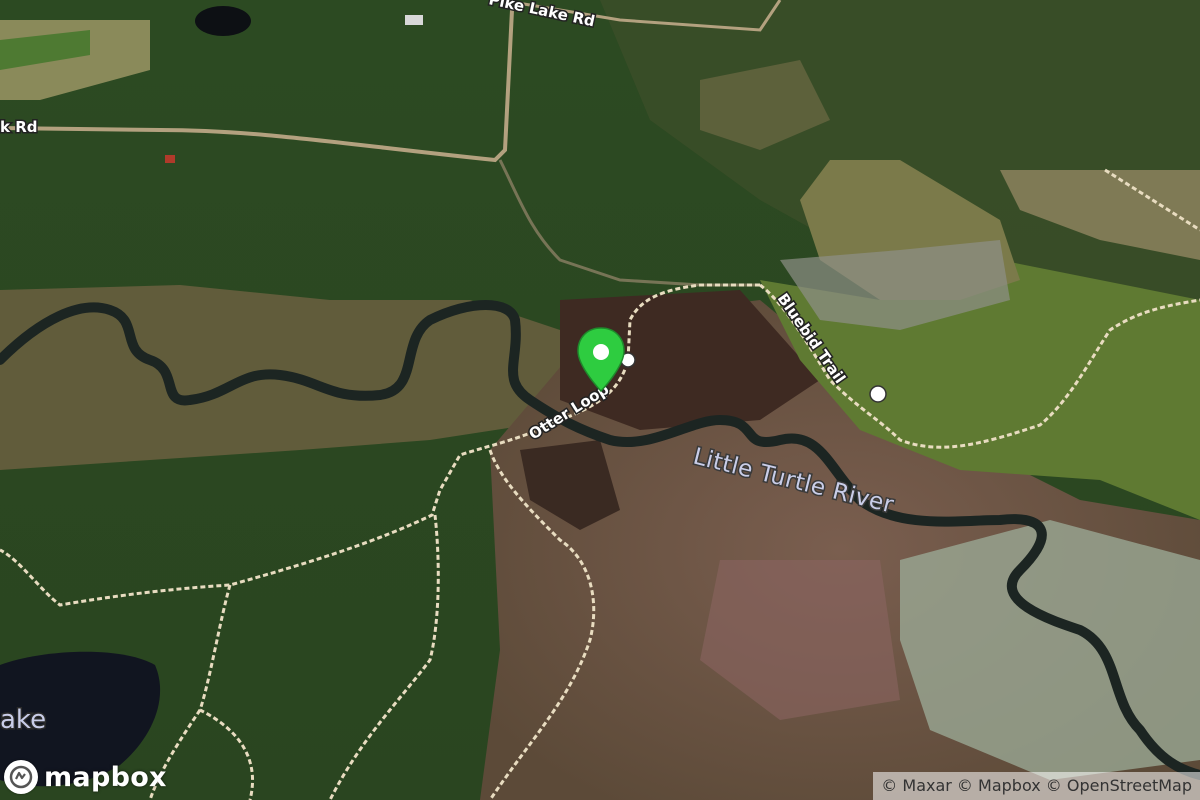 This screenshot has height=800, width=1200. What do you see at coordinates (105, 777) in the screenshot?
I see `mapbox-logo-text: mapbox` at bounding box center [105, 777].